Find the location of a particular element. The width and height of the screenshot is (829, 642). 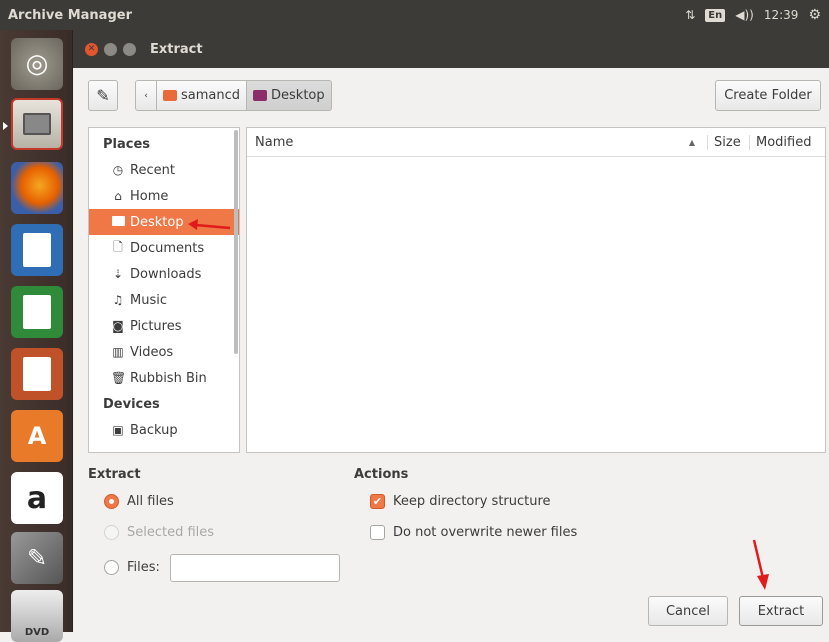

dash-home-icon: ◎ is located at coordinates (37, 64).